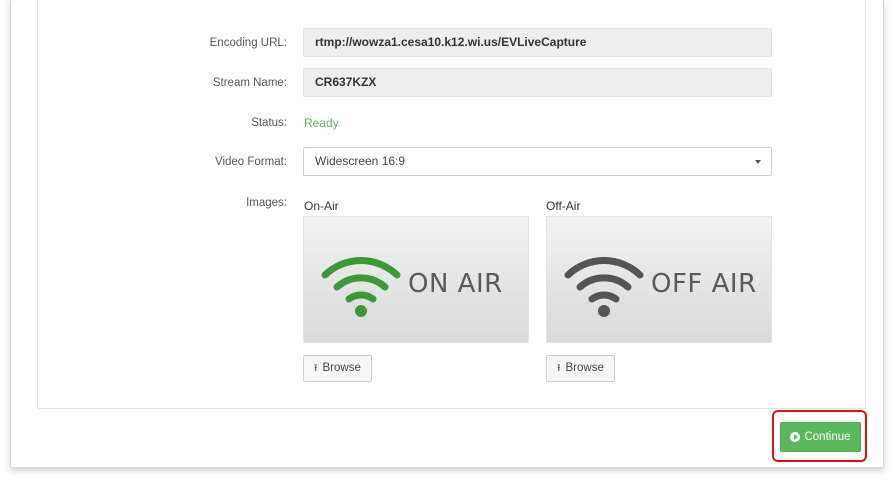 Image resolution: width=894 pixels, height=483 pixels. Describe the element at coordinates (360, 161) in the screenshot. I see `video-format-selected-value: Widescreen 16:9` at that location.